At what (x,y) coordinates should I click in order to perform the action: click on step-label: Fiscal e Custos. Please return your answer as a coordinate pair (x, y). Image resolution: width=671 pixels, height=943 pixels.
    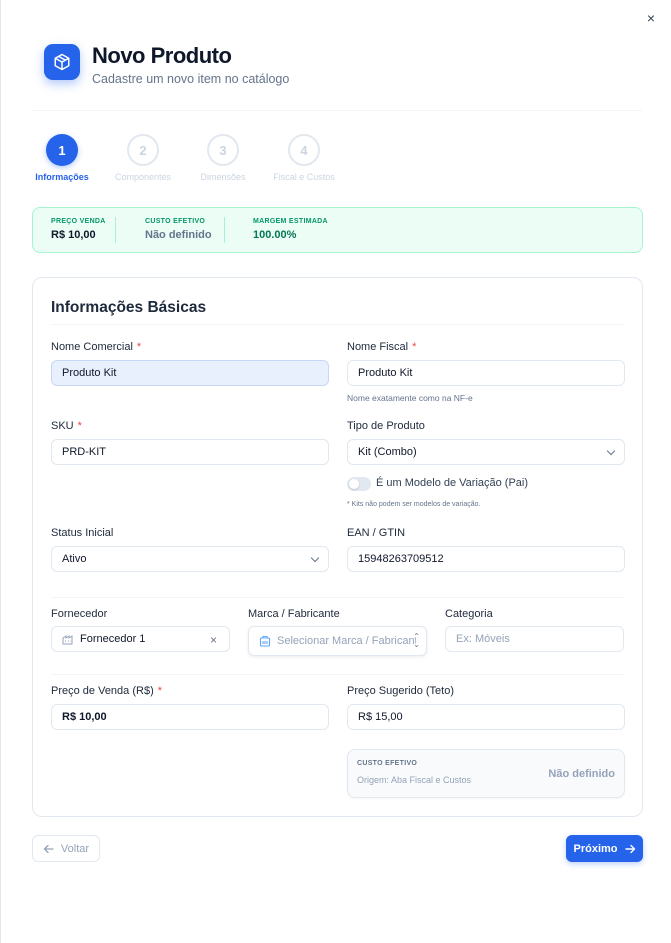
    Looking at the image, I should click on (304, 177).